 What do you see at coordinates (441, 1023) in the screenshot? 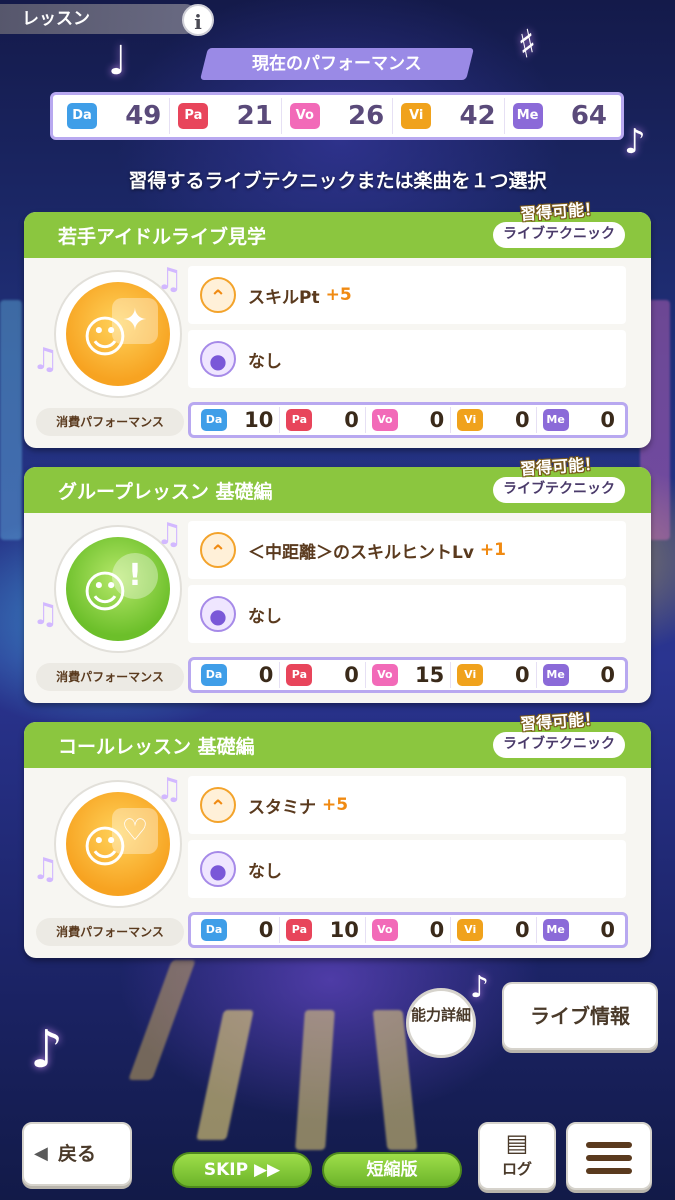
I see `ability-detail-button: 能力詳細` at bounding box center [441, 1023].